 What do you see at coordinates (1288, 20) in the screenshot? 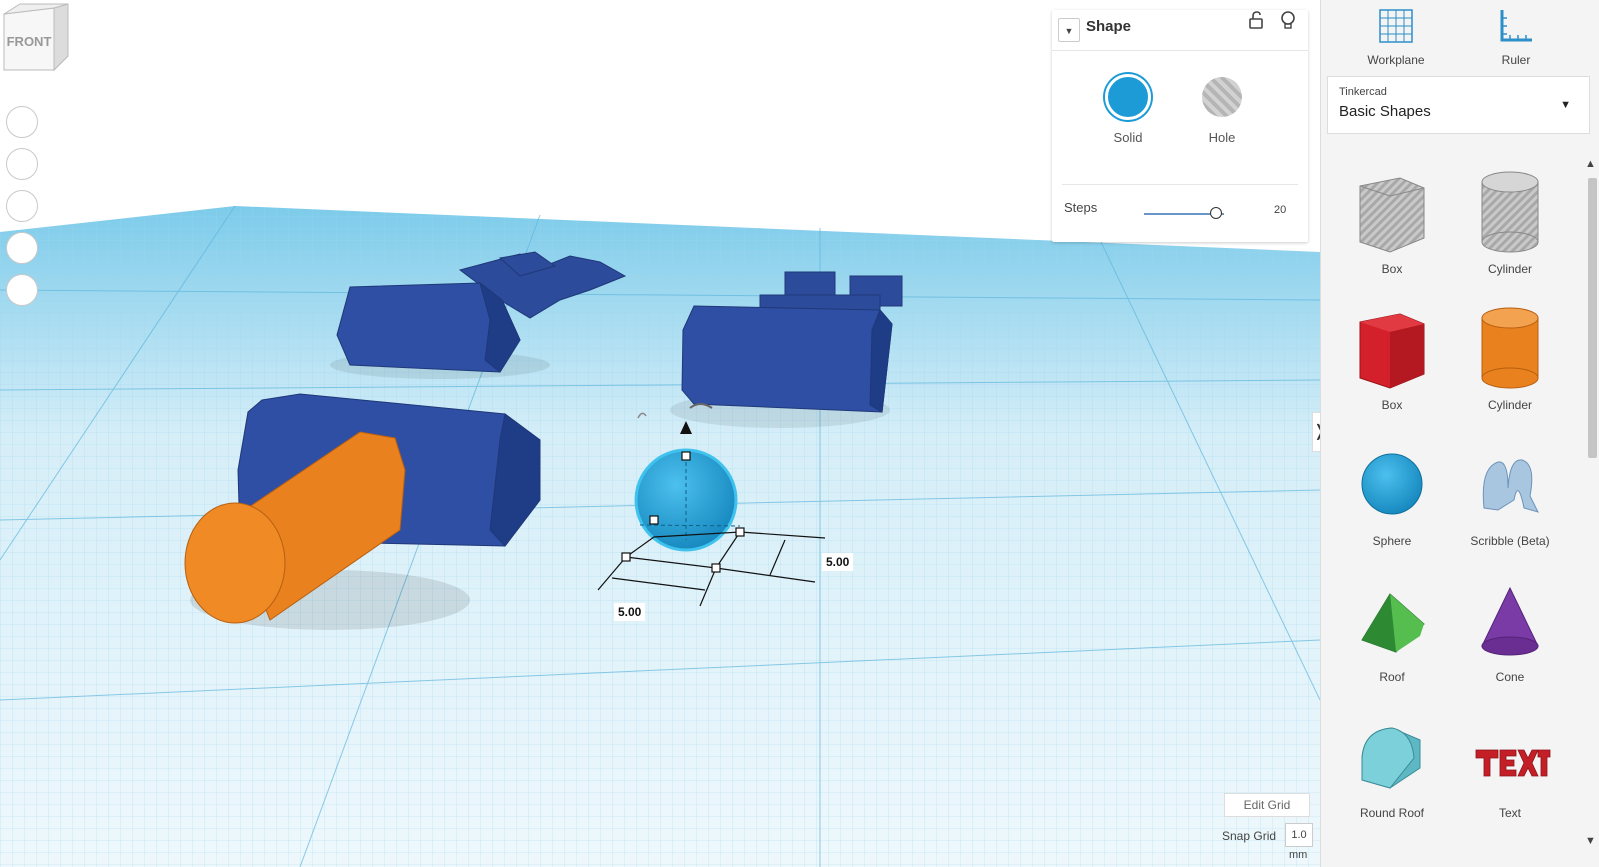
I see `lightbulb-icon` at bounding box center [1288, 20].